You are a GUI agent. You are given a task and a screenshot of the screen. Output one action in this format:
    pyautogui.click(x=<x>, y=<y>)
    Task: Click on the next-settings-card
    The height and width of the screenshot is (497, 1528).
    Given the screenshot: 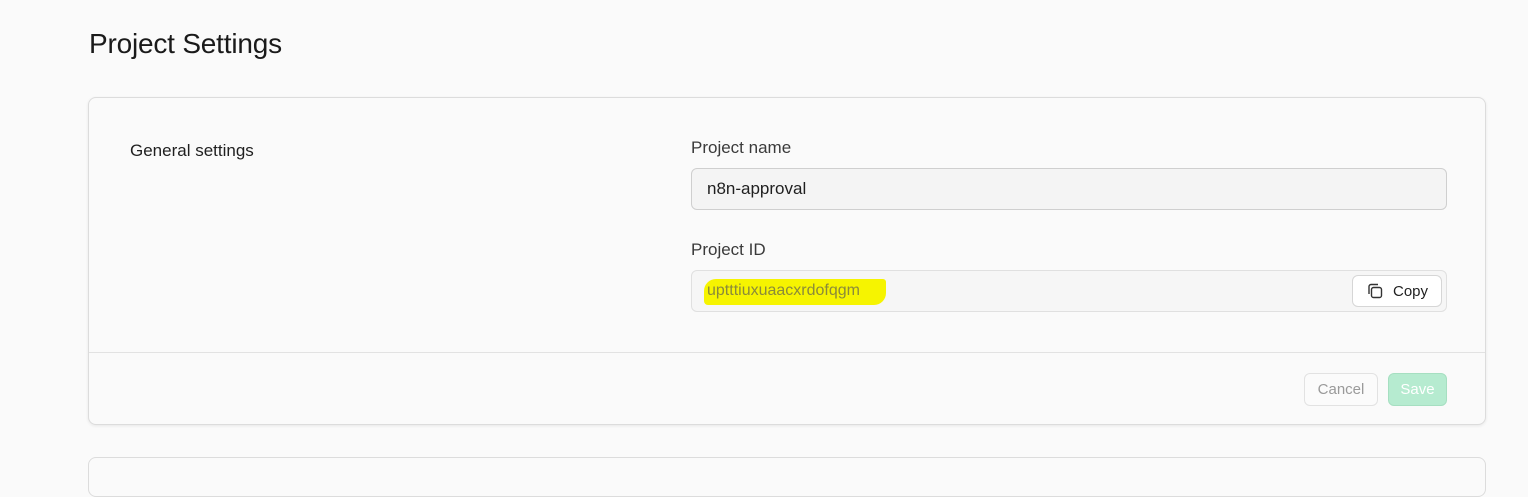 What is the action you would take?
    pyautogui.click(x=787, y=477)
    